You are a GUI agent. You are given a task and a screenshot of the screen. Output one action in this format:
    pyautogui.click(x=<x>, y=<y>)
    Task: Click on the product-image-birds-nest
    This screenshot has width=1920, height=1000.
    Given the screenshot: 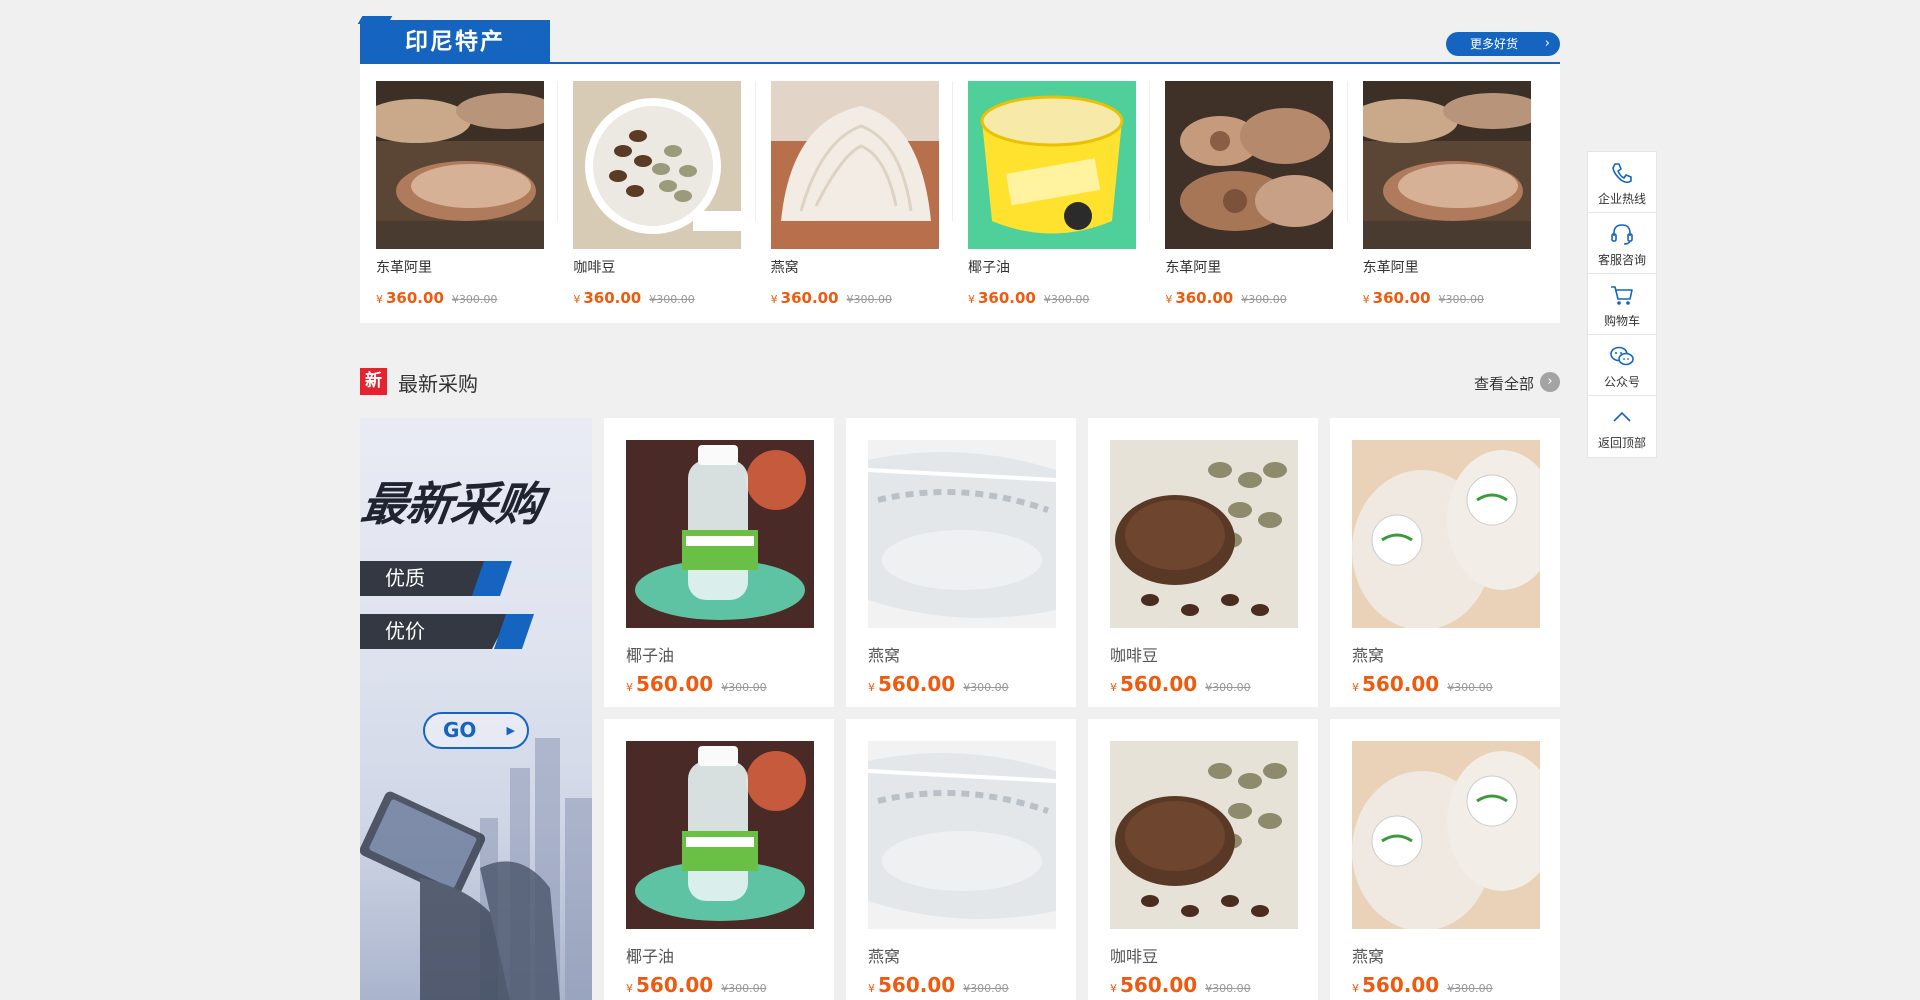 What is the action you would take?
    pyautogui.click(x=854, y=165)
    